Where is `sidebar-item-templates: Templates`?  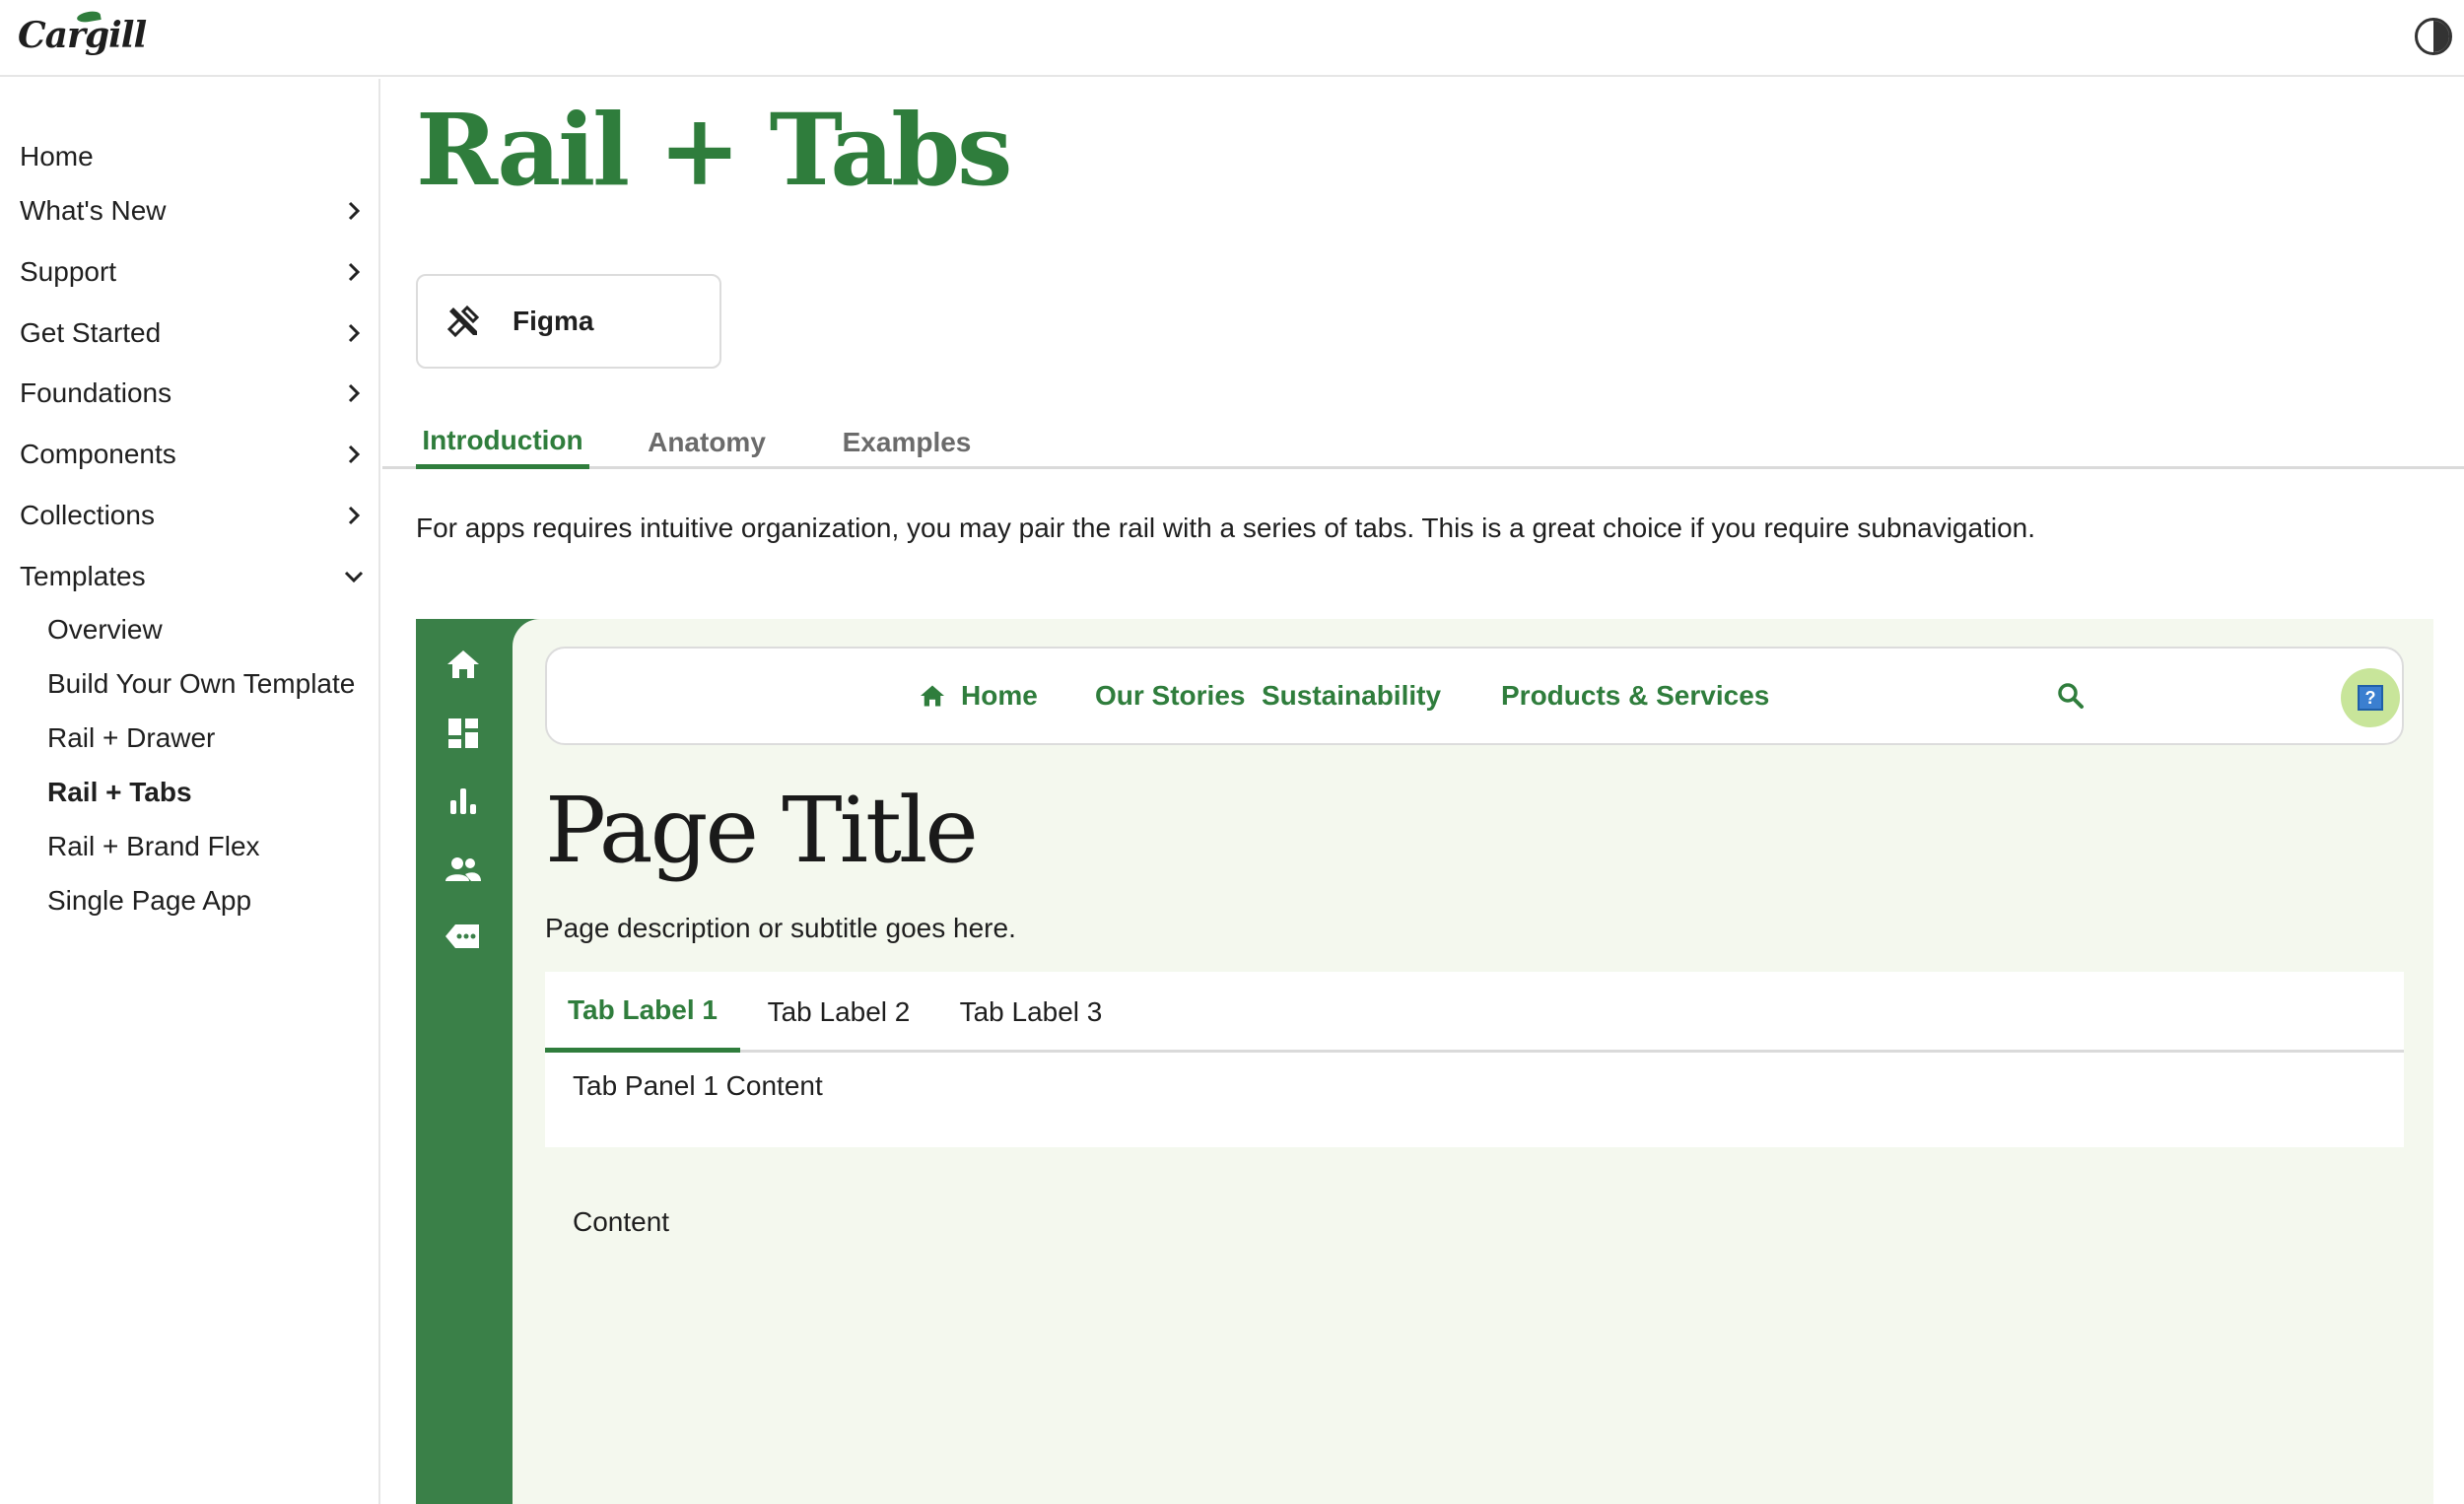 sidebar-item-templates: Templates is located at coordinates (192, 576).